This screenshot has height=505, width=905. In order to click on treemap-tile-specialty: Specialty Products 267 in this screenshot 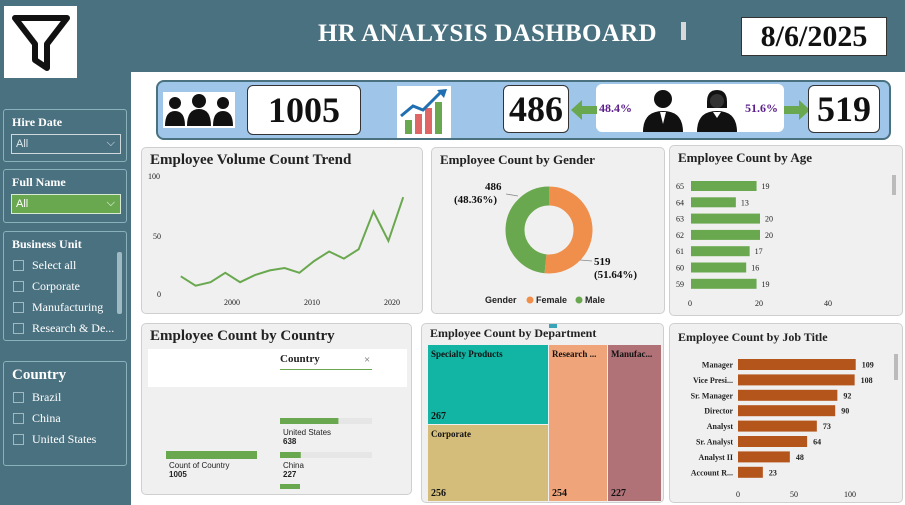, I will do `click(488, 384)`.